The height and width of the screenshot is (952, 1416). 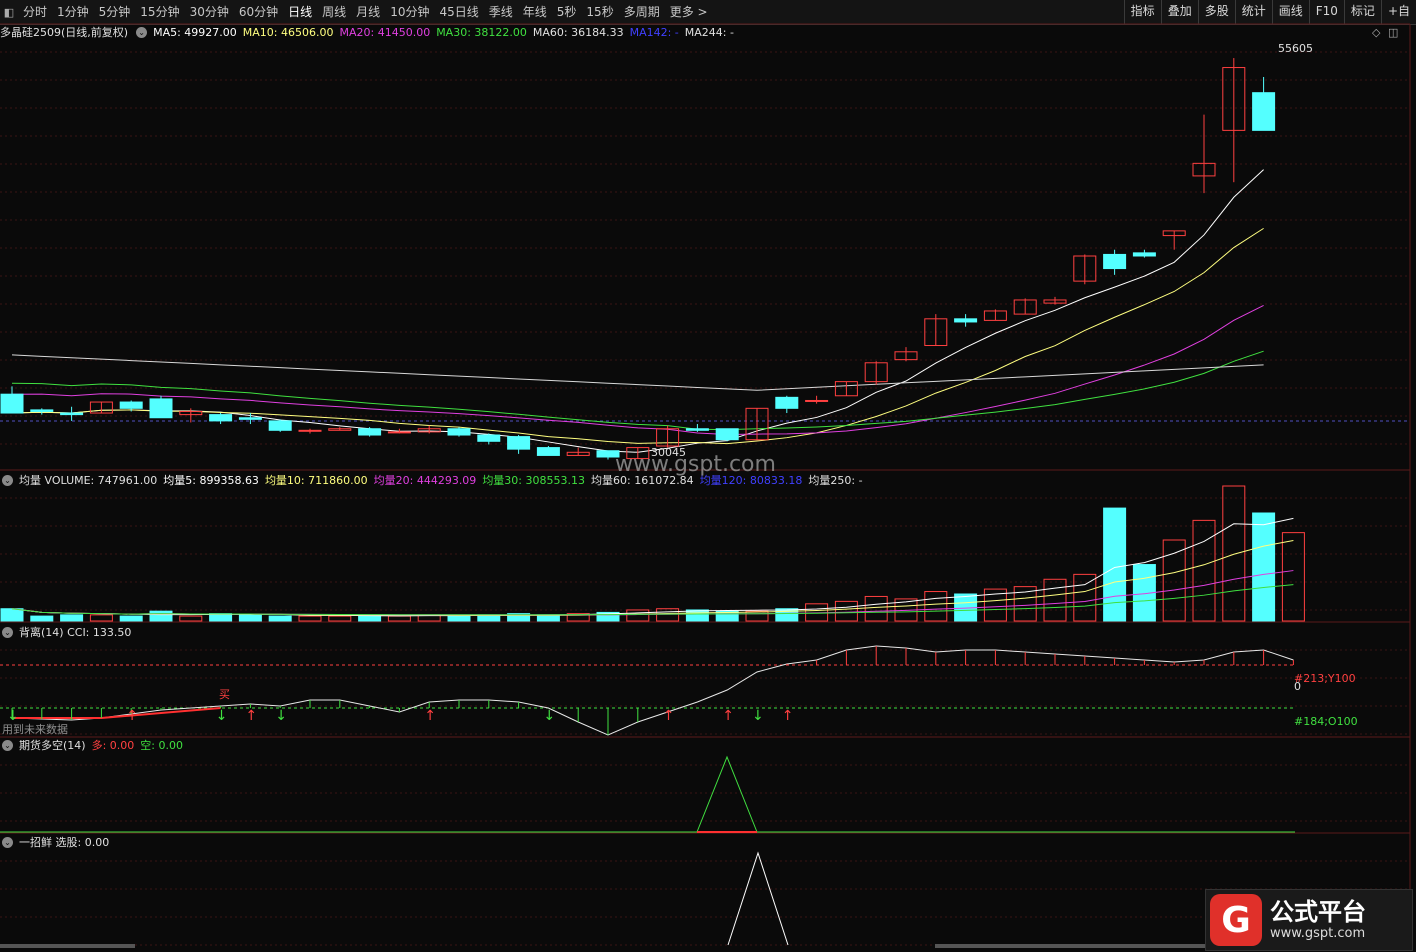 What do you see at coordinates (1325, 678) in the screenshot?
I see `cci-upper-label: #213;Y100` at bounding box center [1325, 678].